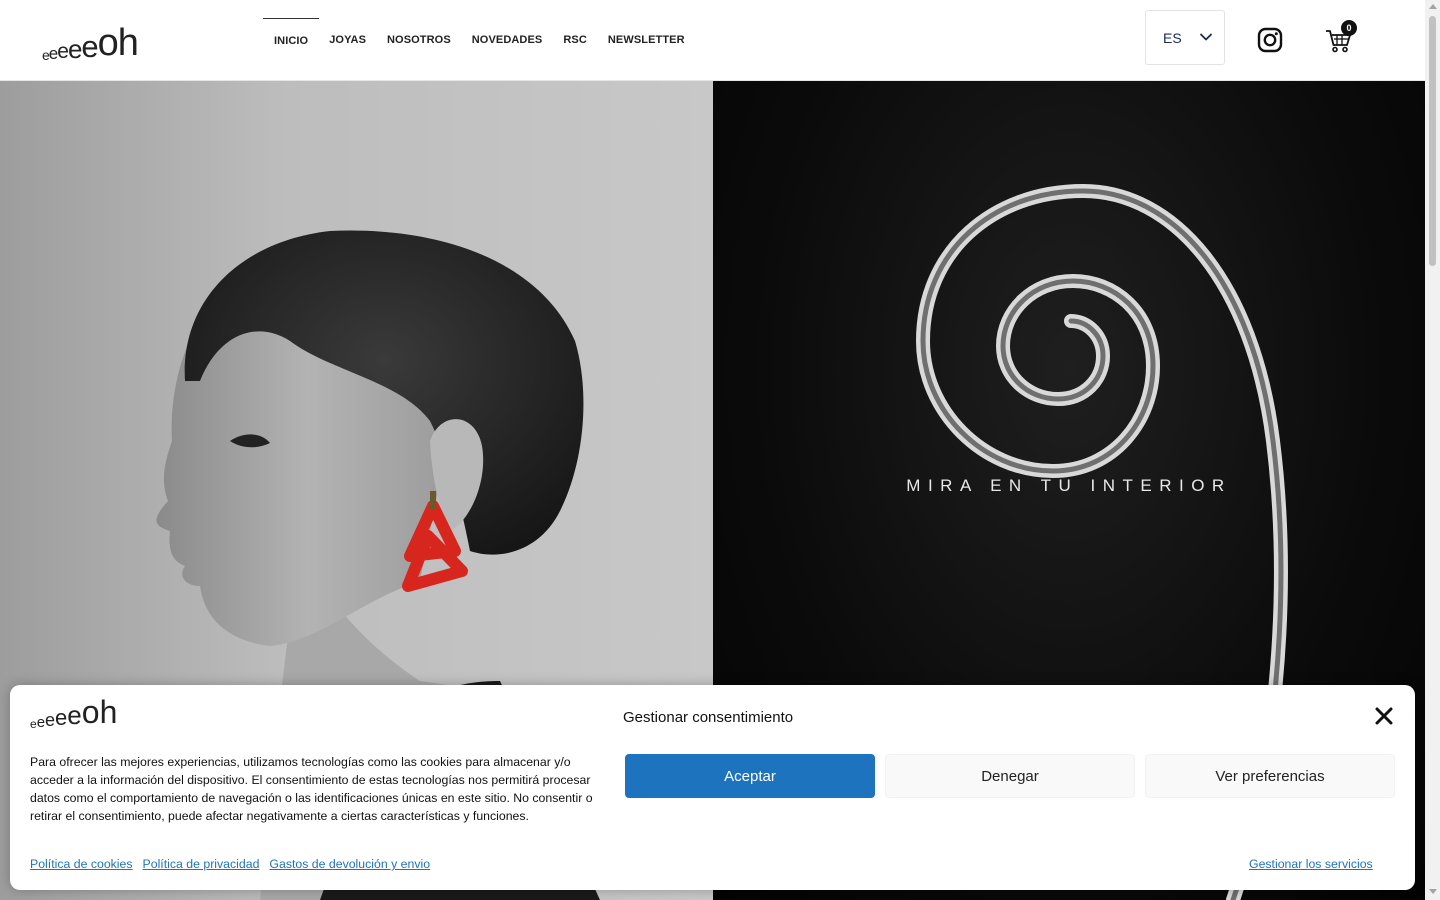 The image size is (1440, 900). I want to click on instagram-icon, so click(1270, 40).